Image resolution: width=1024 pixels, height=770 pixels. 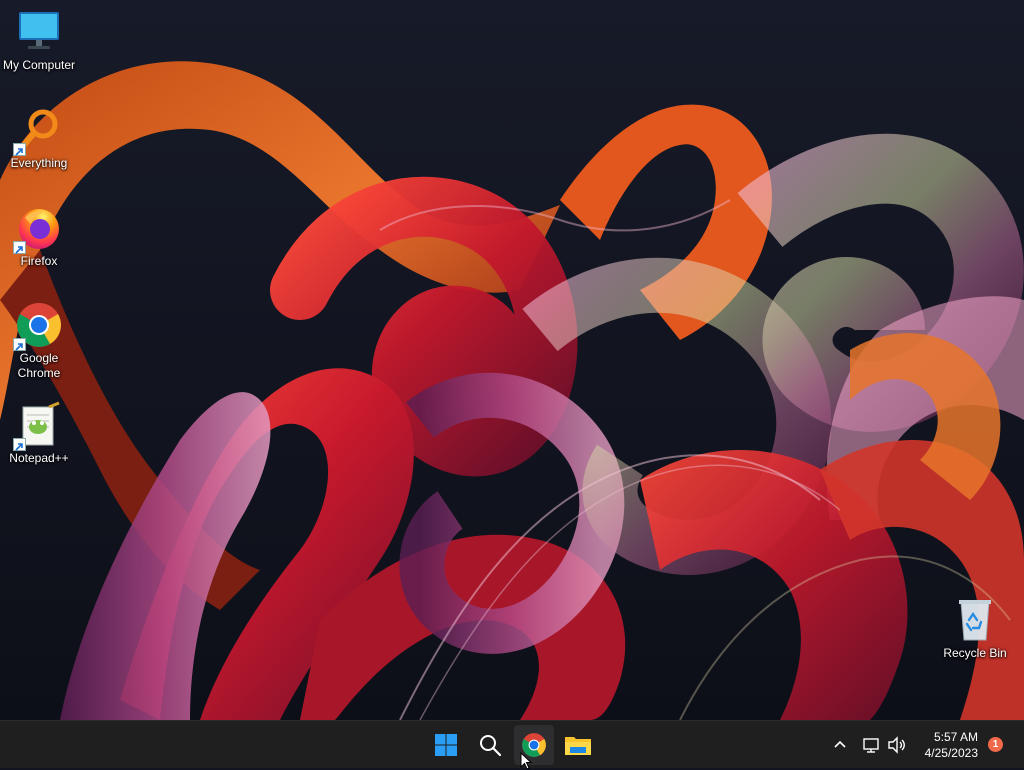 I want to click on desktop-icon-google-chrome: Google Chrome, so click(x=39, y=341).